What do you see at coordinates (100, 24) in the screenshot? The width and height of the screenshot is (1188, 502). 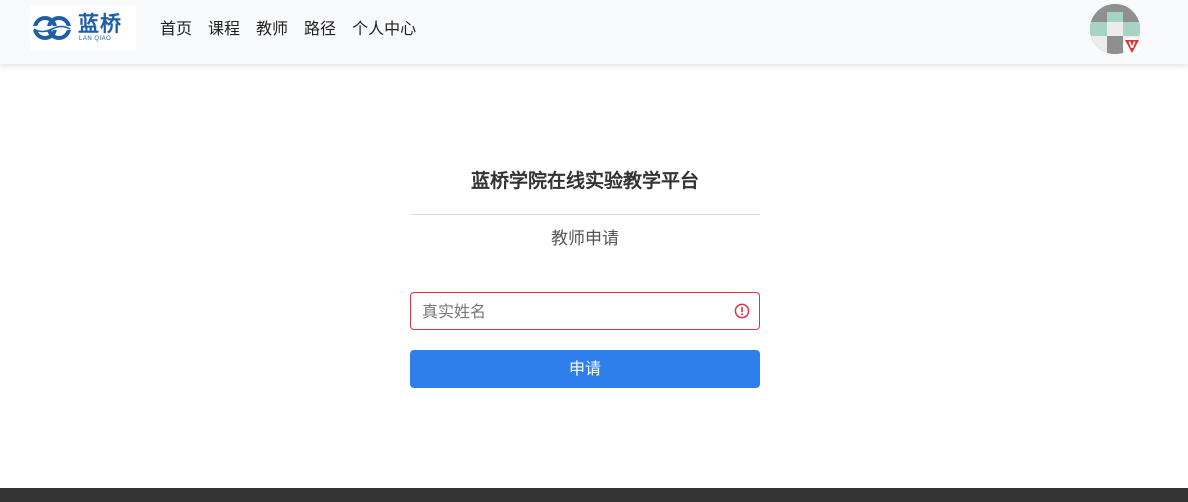 I see `logo-chinese-text: 蓝桥` at bounding box center [100, 24].